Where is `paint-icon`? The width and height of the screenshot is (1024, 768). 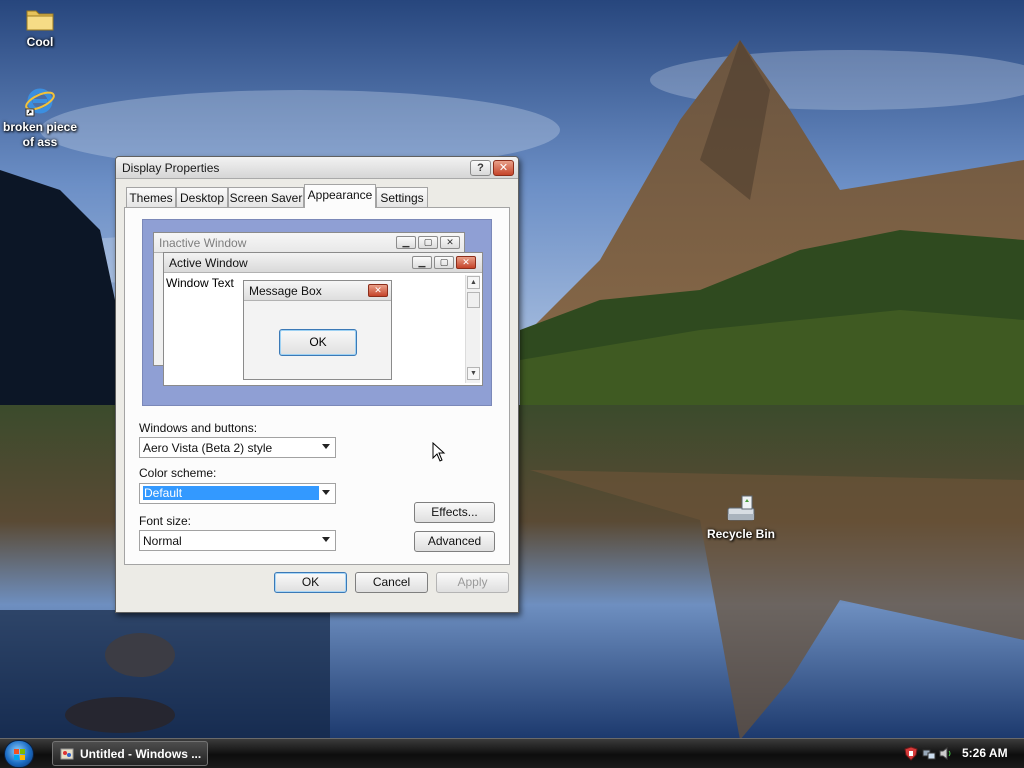
paint-icon is located at coordinates (67, 754).